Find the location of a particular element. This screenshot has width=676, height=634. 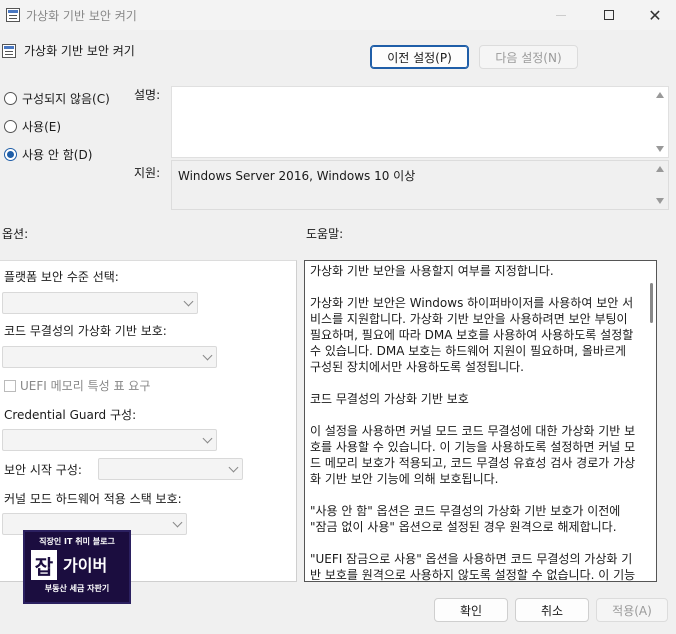

credential-guard-label: Credential Guard 구성: is located at coordinates (70, 415).